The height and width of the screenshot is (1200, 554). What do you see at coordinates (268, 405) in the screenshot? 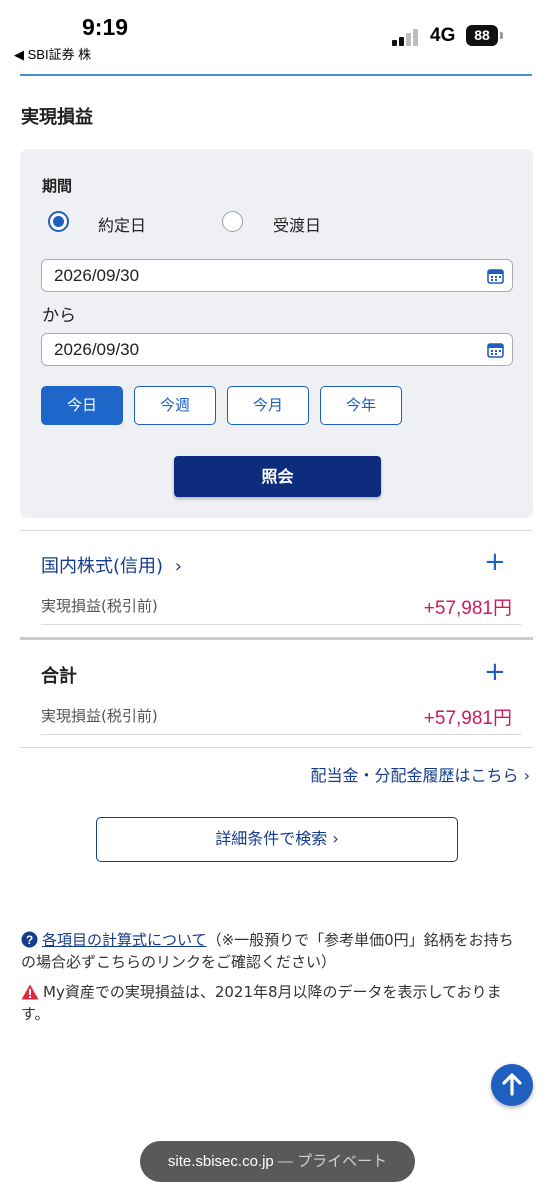
I see `quick-this-month-button: 今月` at bounding box center [268, 405].